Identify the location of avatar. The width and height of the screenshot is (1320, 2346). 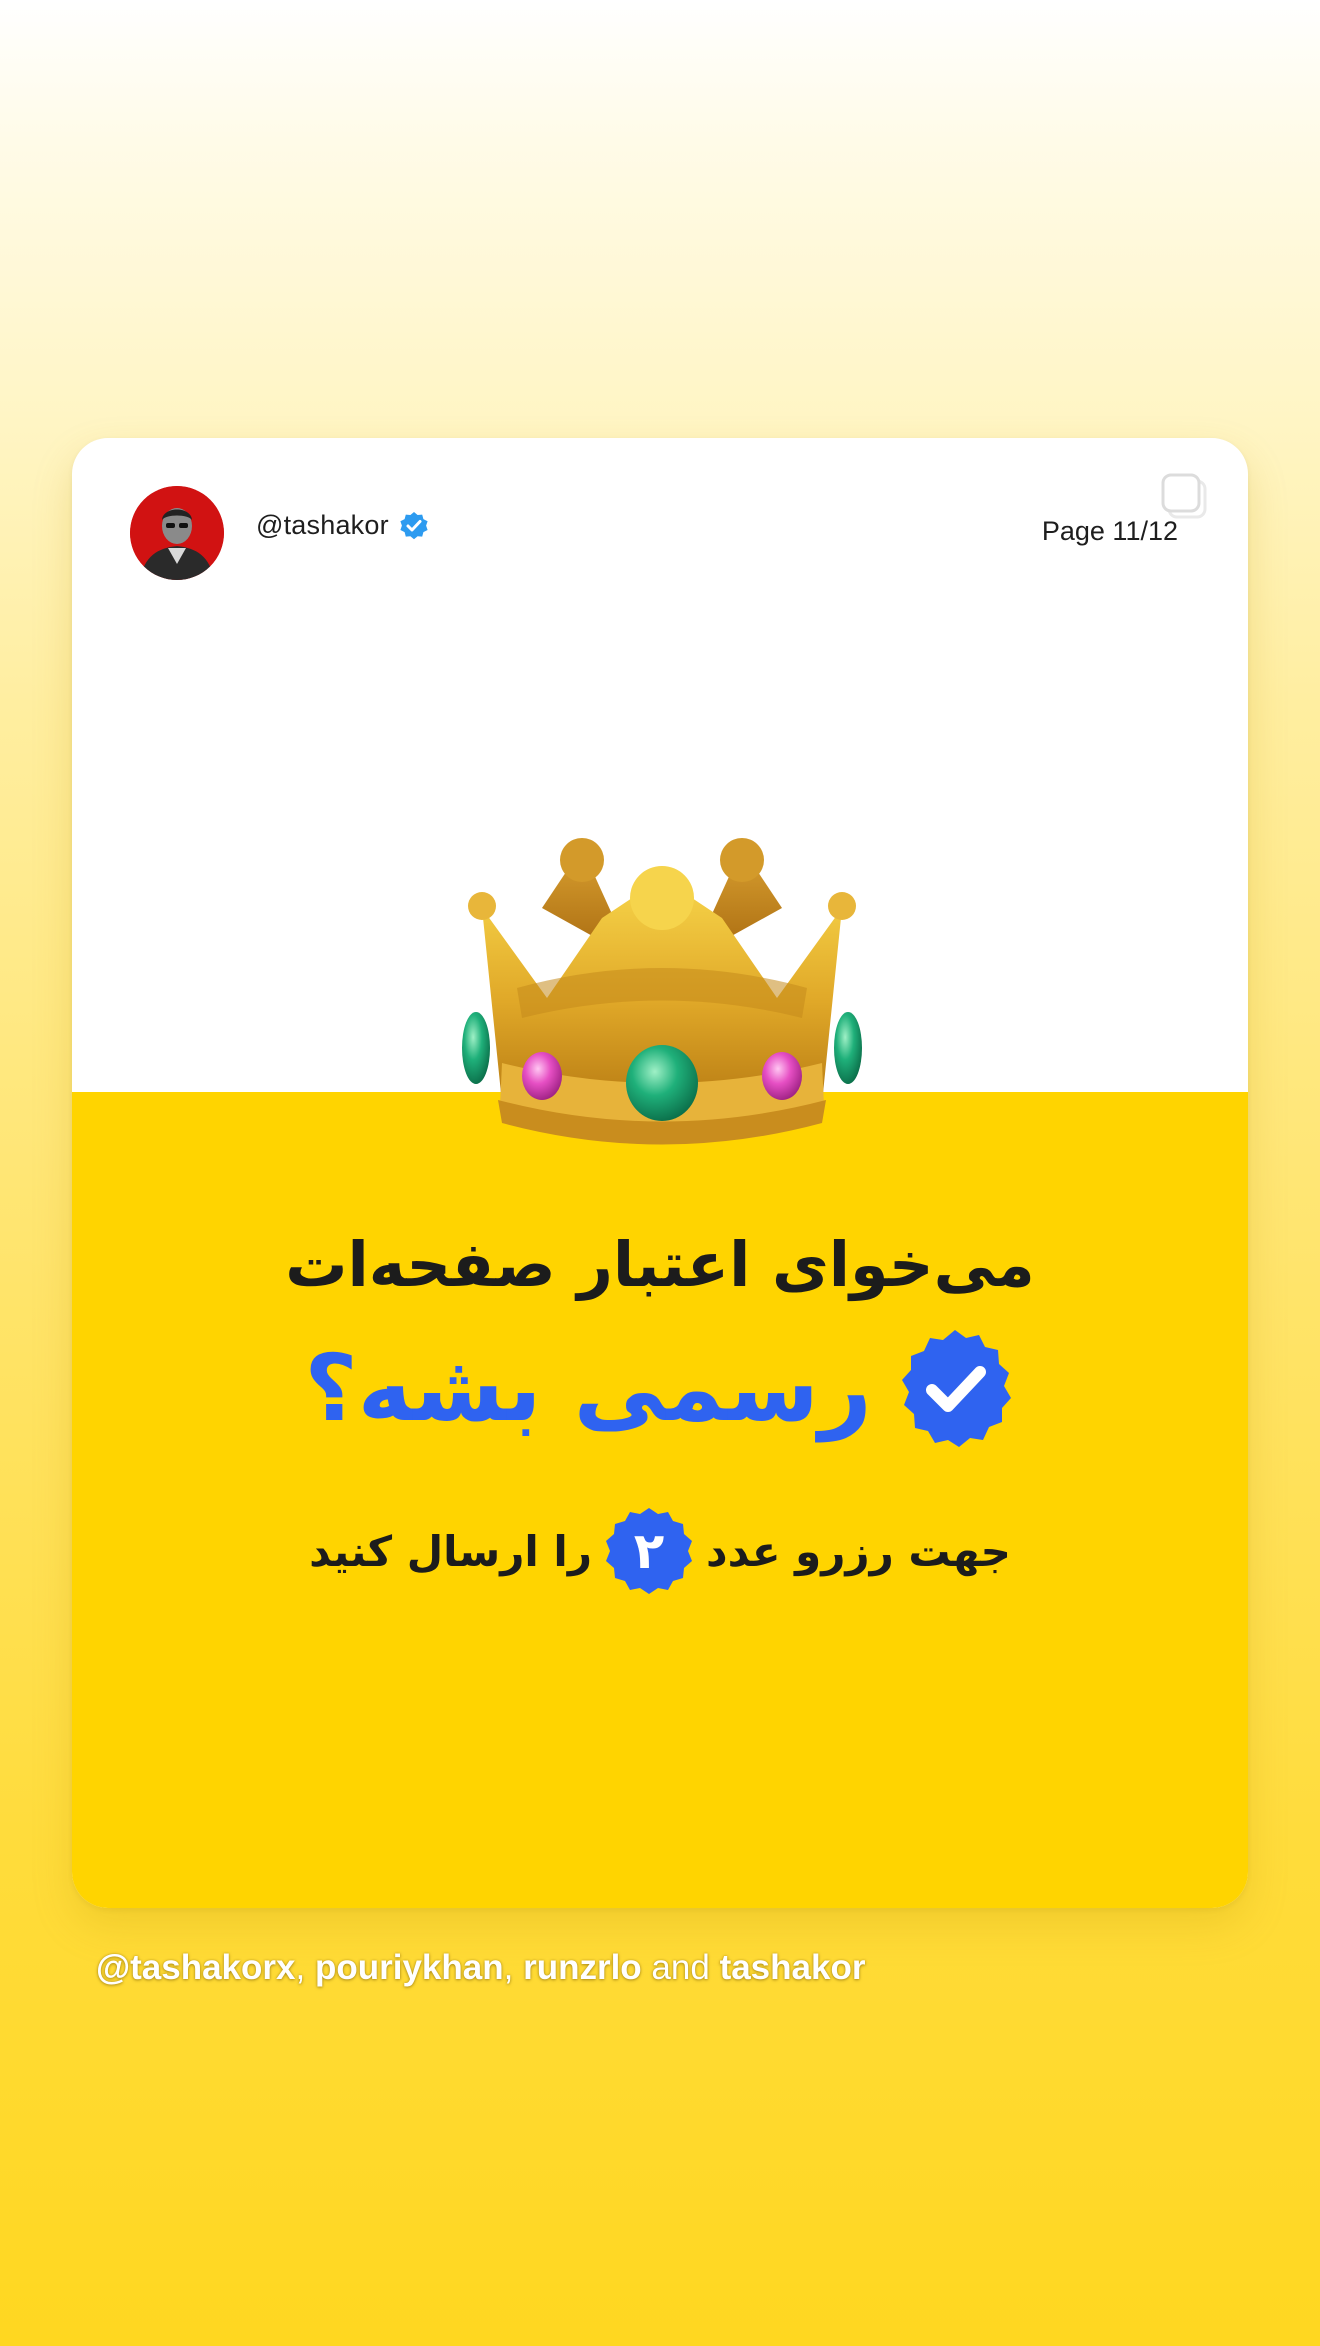
(177, 533).